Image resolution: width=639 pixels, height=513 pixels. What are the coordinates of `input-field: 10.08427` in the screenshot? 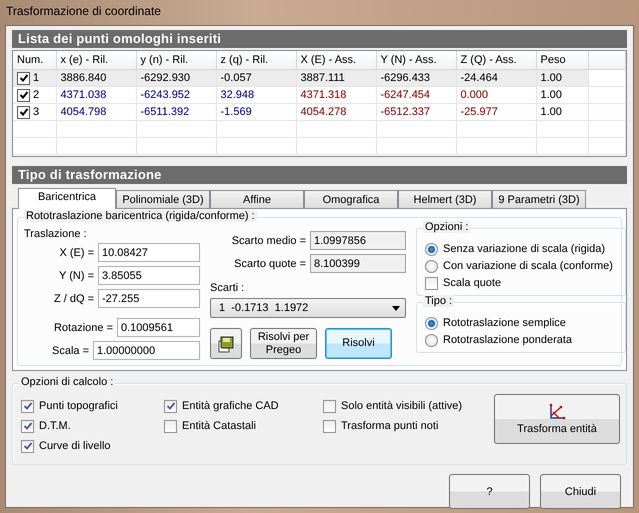 It's located at (149, 252).